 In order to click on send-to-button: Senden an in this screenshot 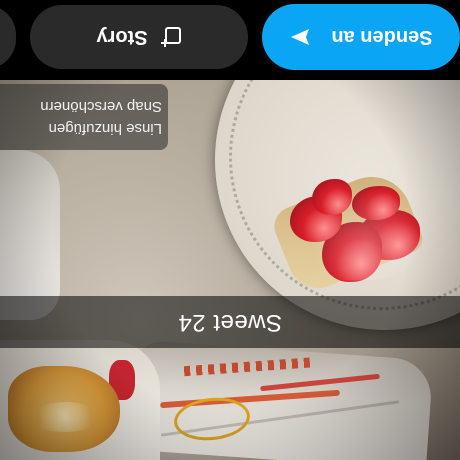, I will do `click(361, 37)`.